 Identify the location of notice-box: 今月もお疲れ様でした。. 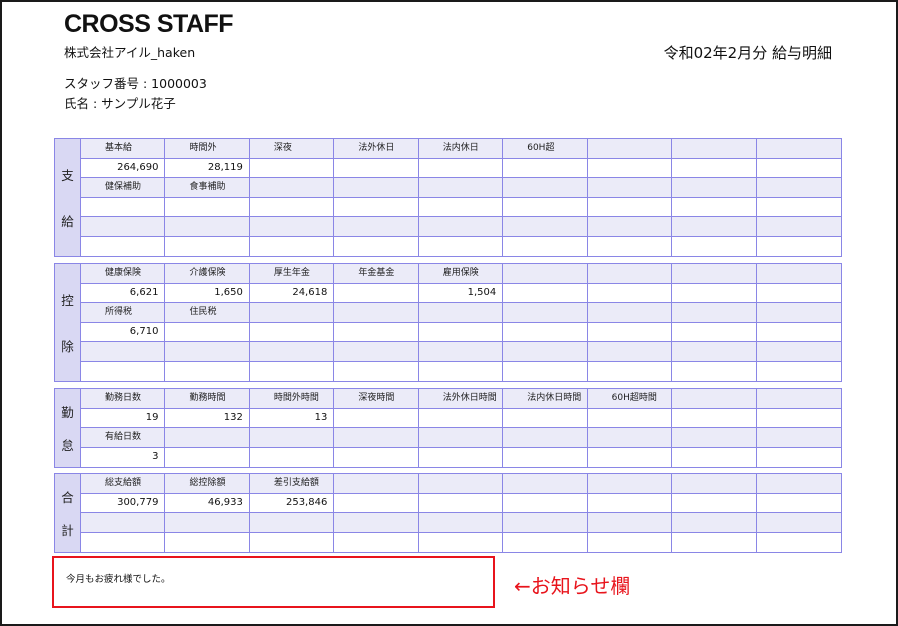
(273, 582).